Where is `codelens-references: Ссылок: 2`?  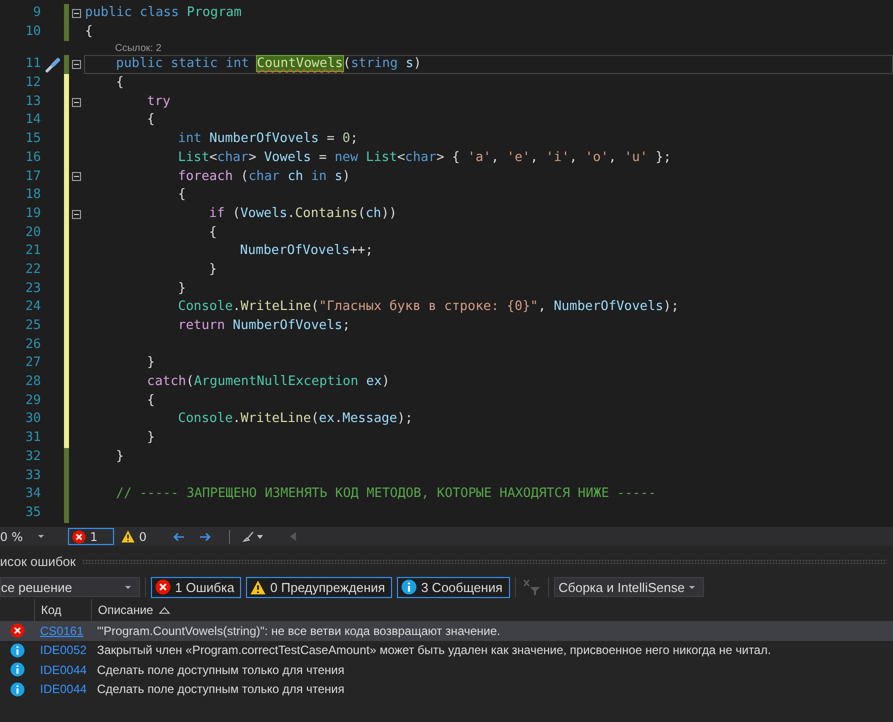 codelens-references: Ссылок: 2 is located at coordinates (138, 48).